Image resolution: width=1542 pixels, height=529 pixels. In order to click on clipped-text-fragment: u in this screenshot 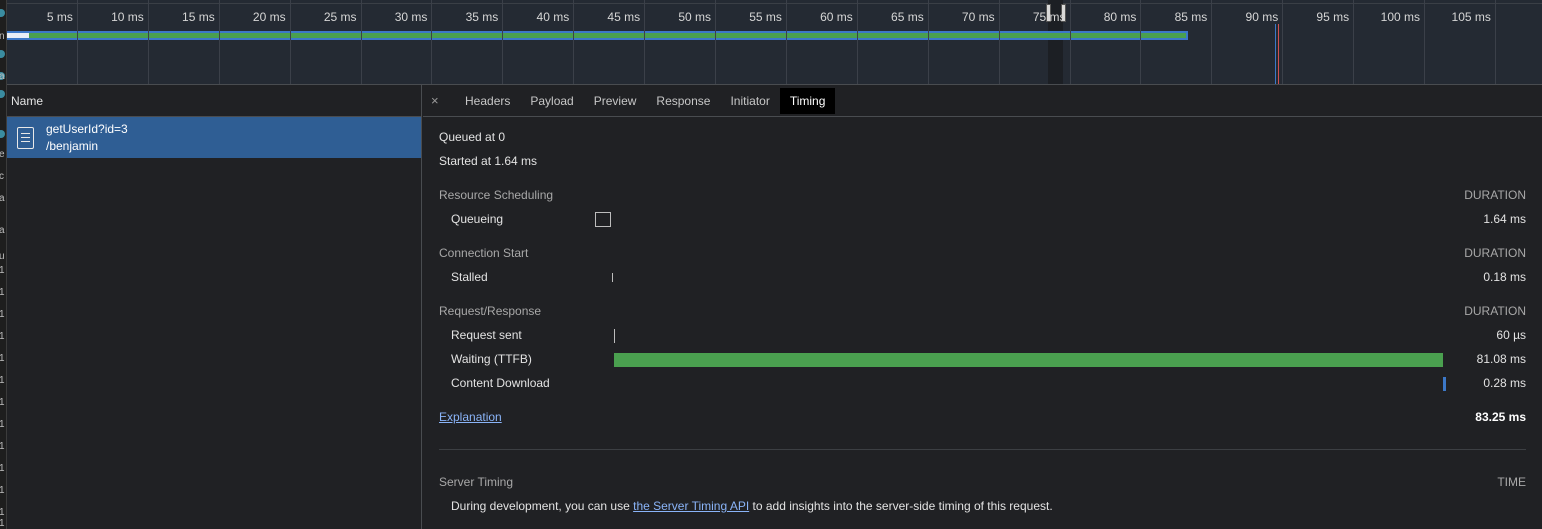, I will do `click(2, 256)`.